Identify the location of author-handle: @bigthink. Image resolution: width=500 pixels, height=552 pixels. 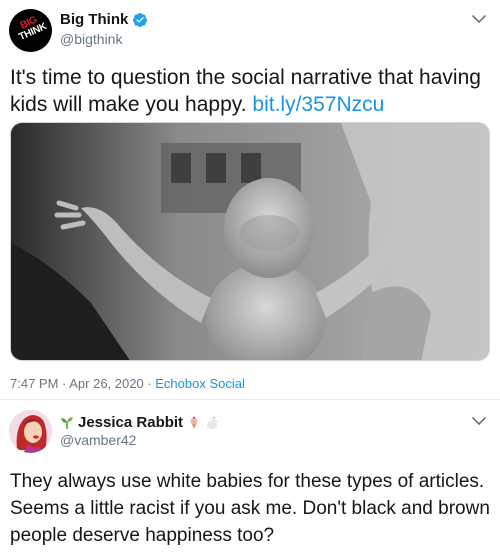
(91, 39).